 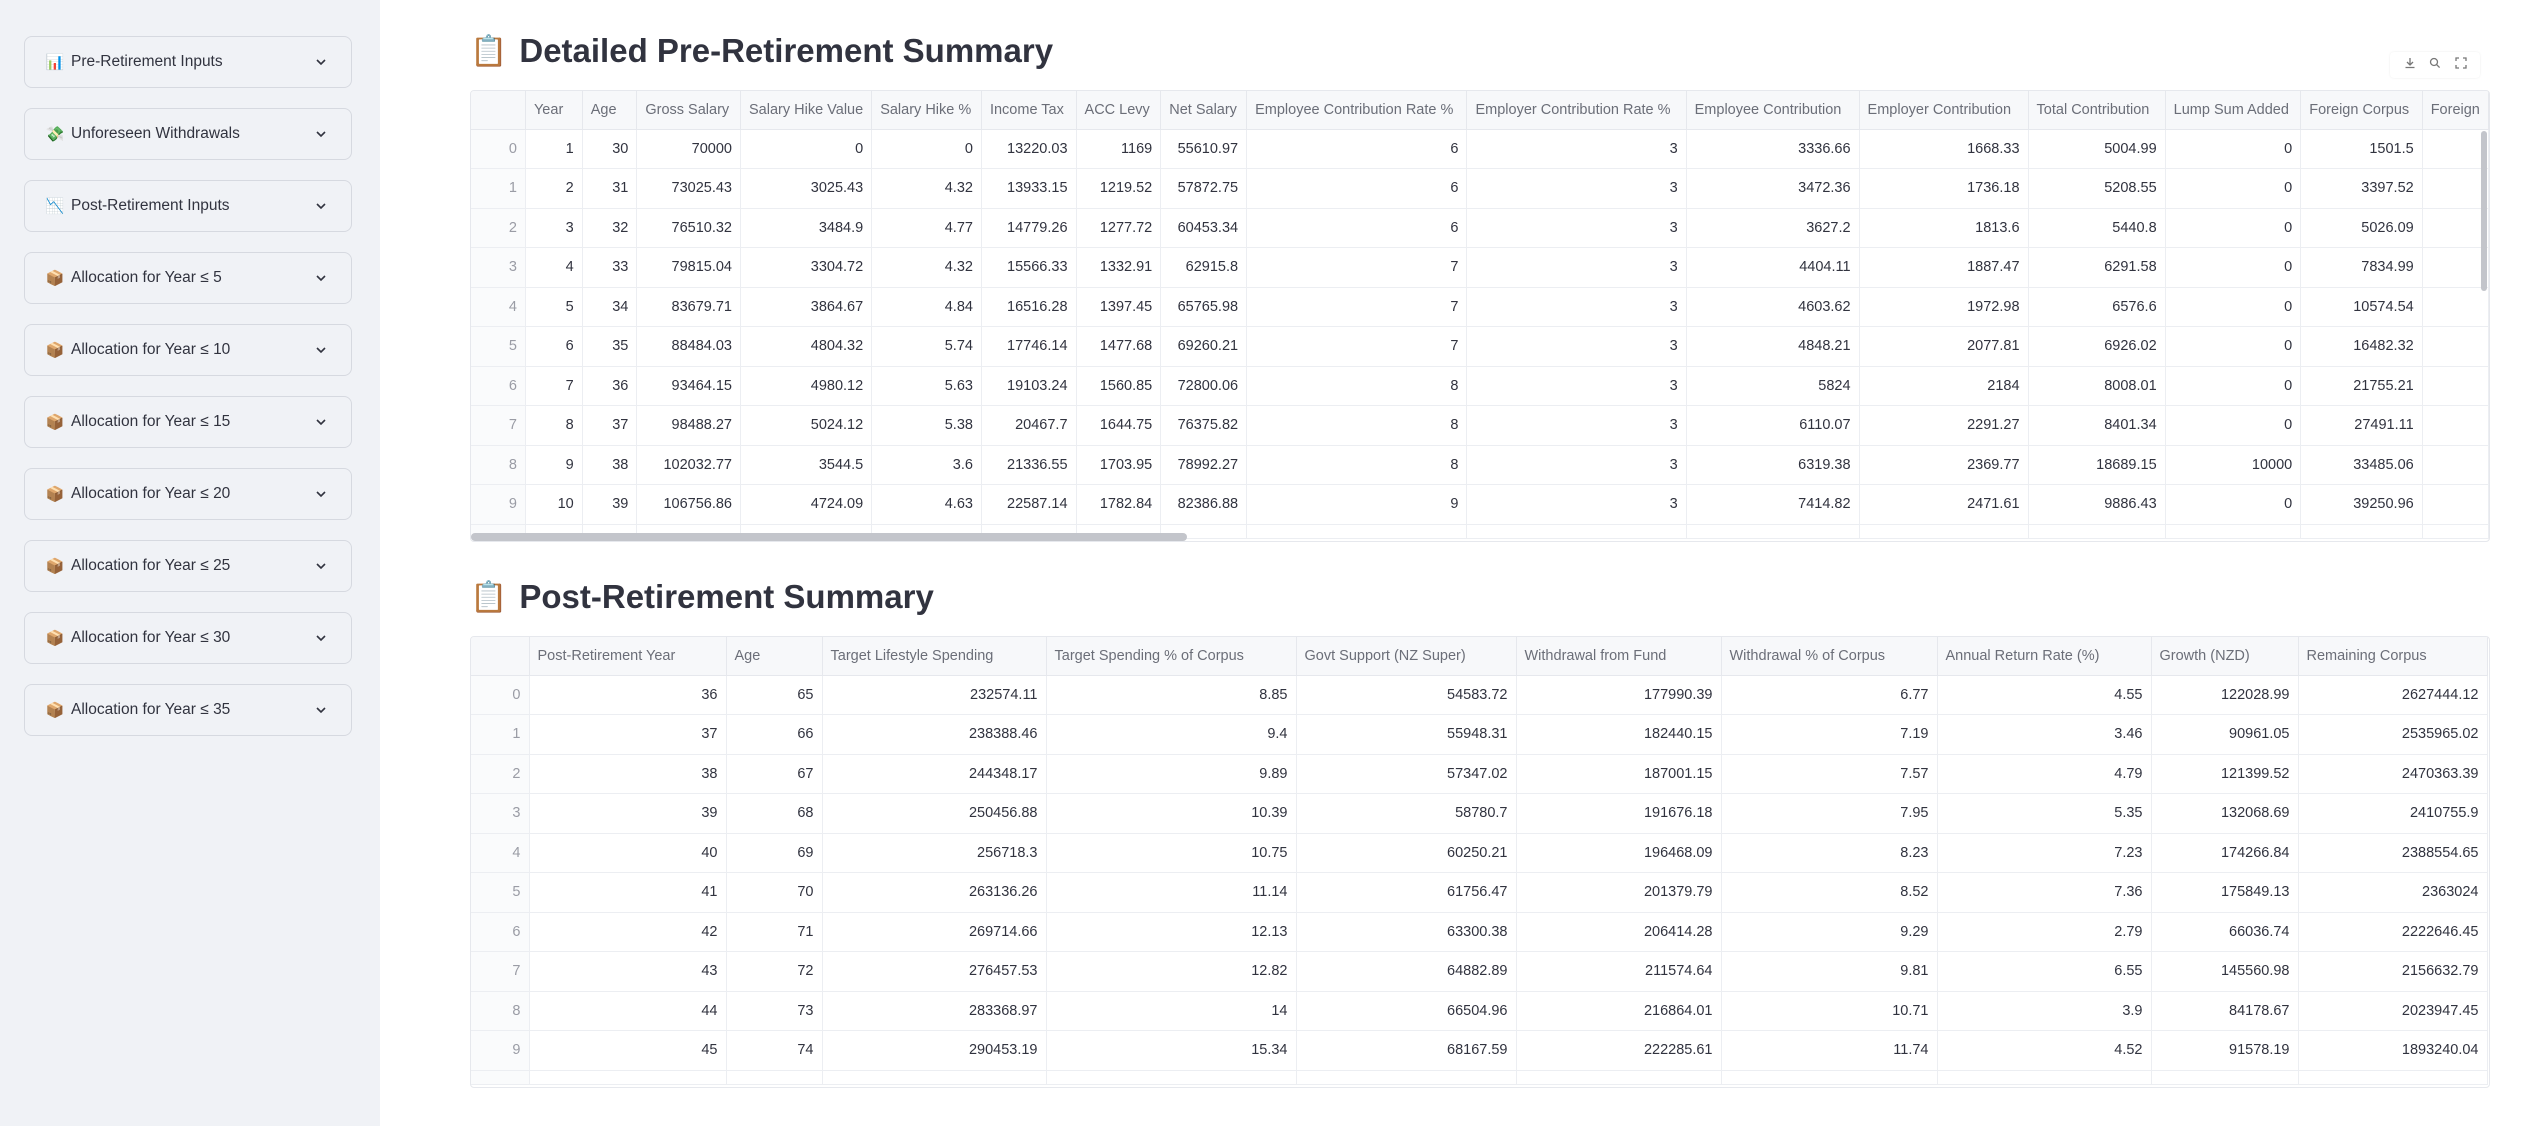 What do you see at coordinates (610, 307) in the screenshot?
I see `table-cell: 34` at bounding box center [610, 307].